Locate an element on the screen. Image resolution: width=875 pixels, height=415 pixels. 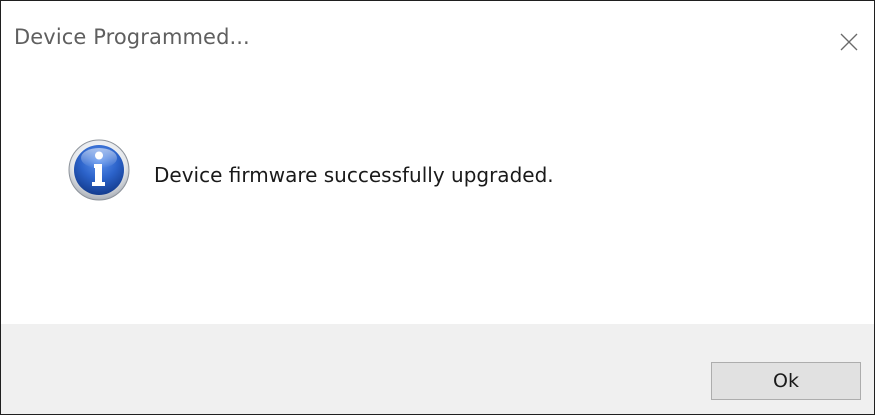
close-icon is located at coordinates (849, 42).